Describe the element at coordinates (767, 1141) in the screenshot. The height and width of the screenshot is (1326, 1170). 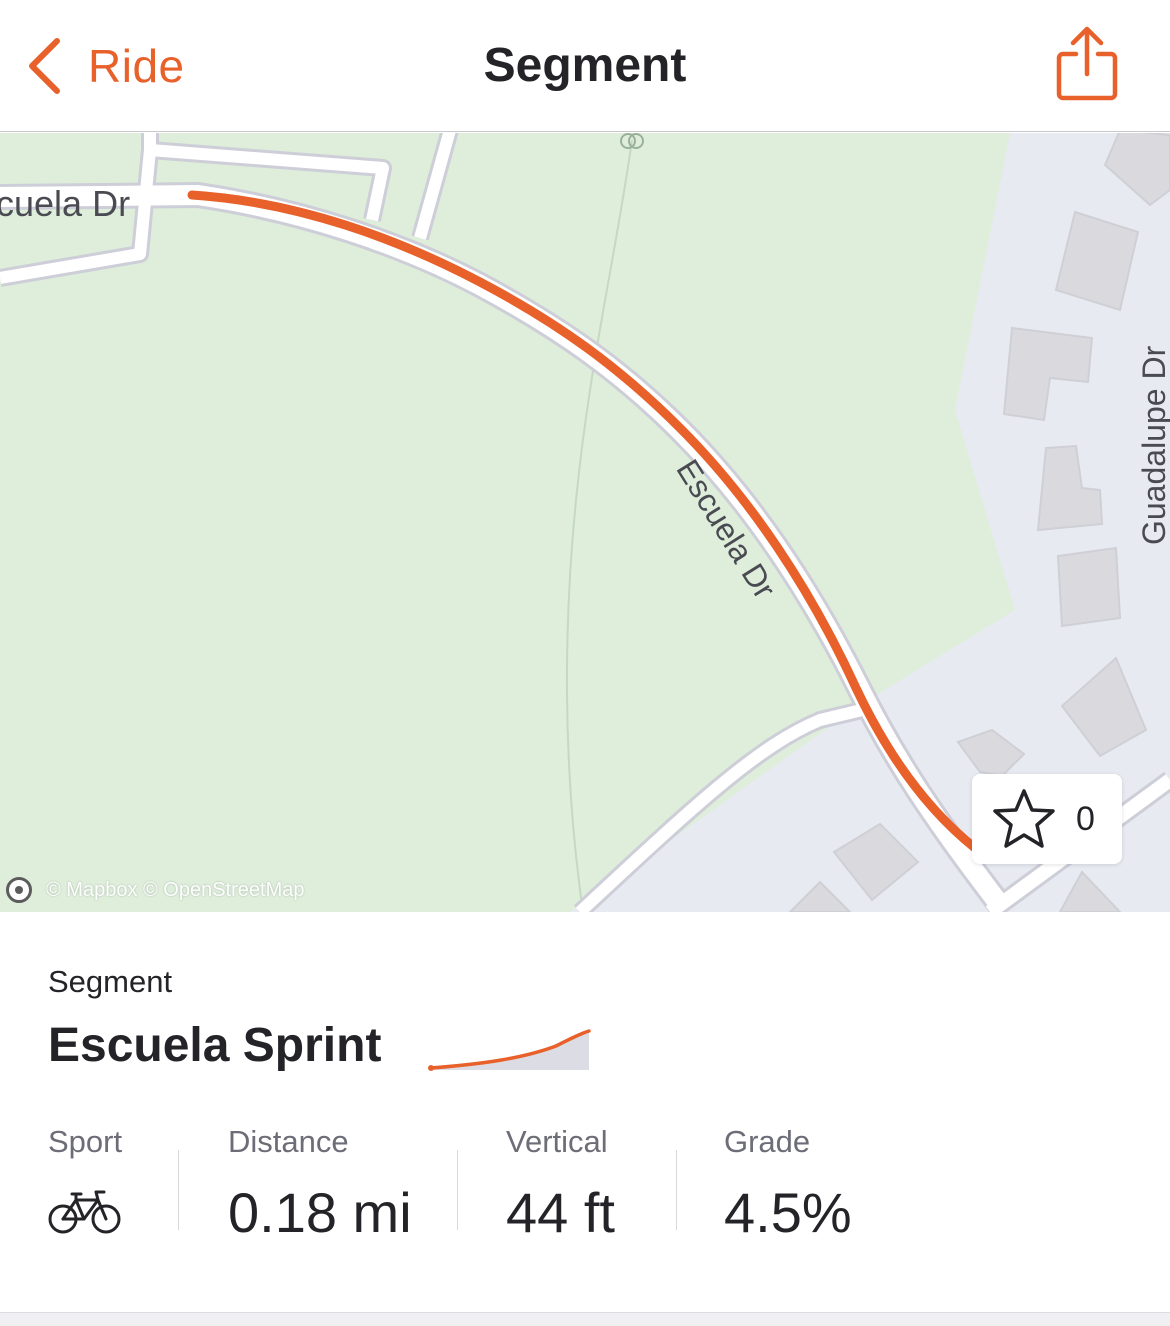
I see `stat-grade-label: Grade` at that location.